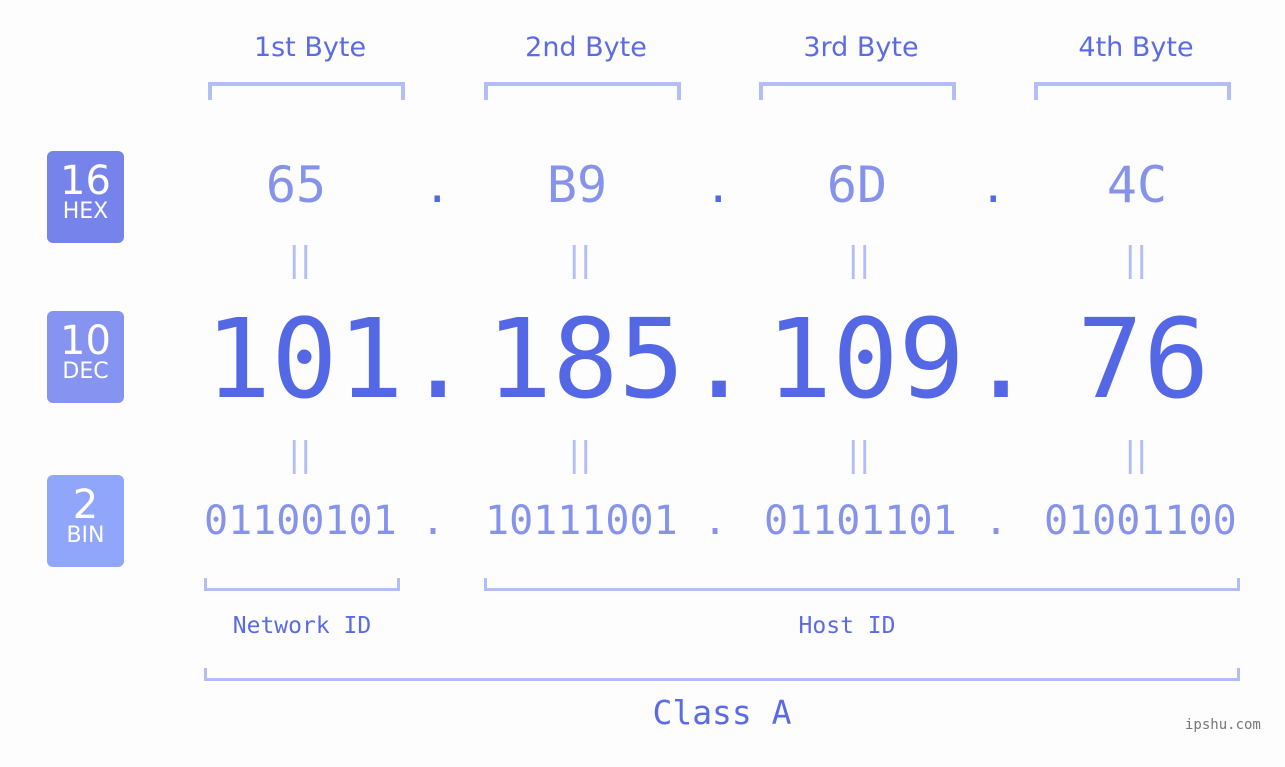  Describe the element at coordinates (85, 181) in the screenshot. I see `hex-base: 16` at that location.